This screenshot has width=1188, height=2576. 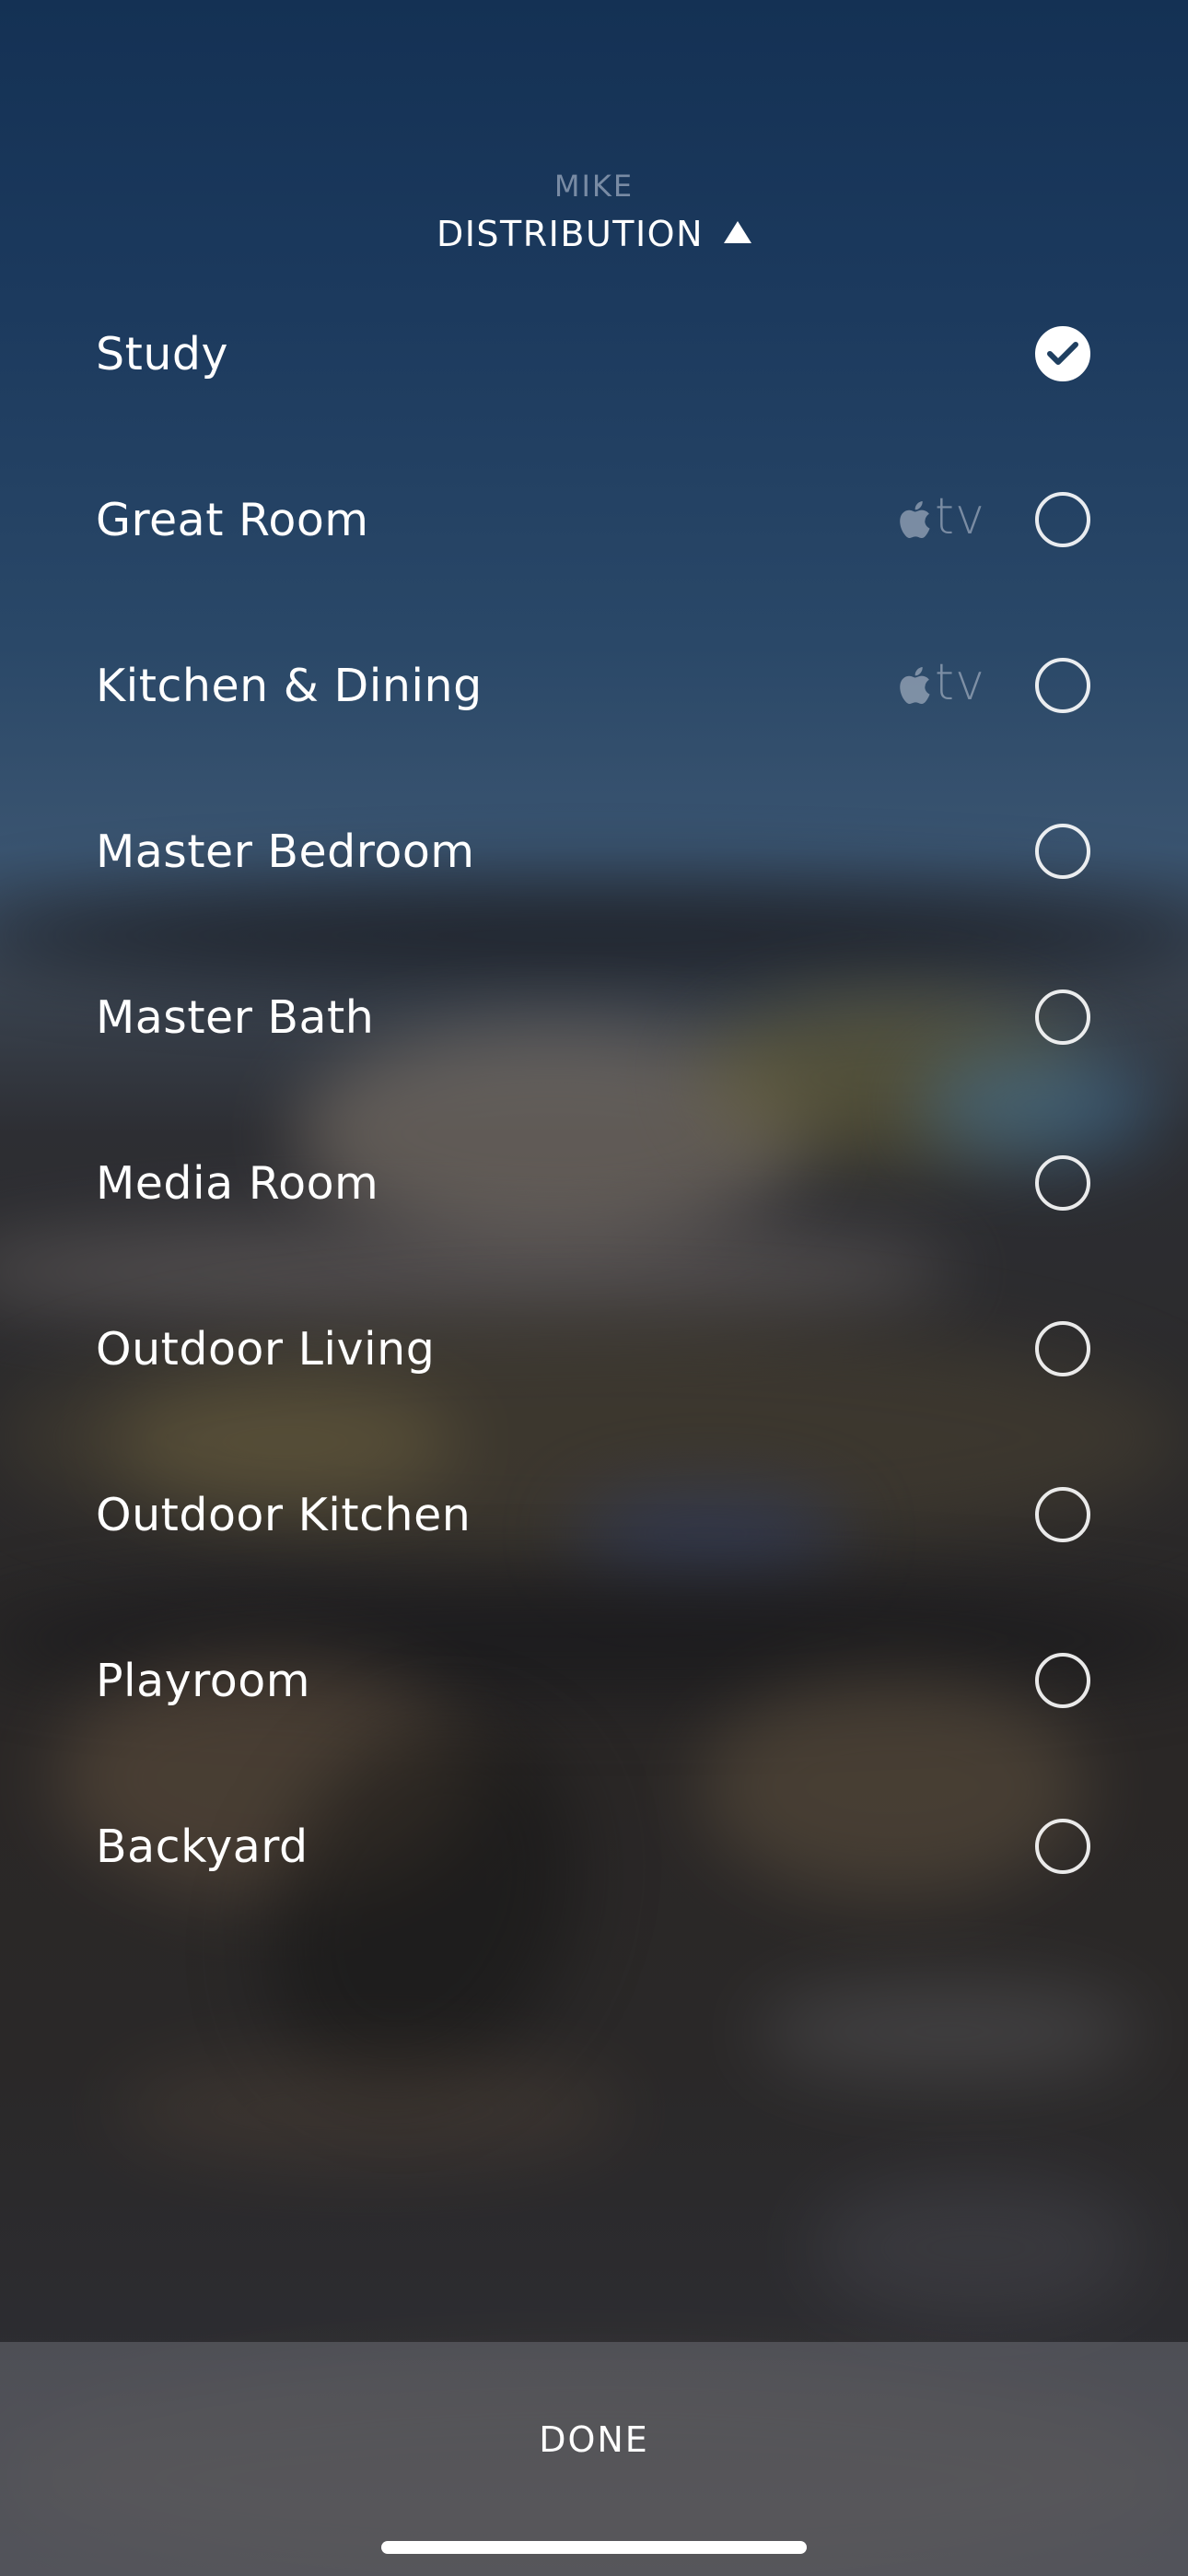 I want to click on room-row: Master Bath, so click(x=594, y=1017).